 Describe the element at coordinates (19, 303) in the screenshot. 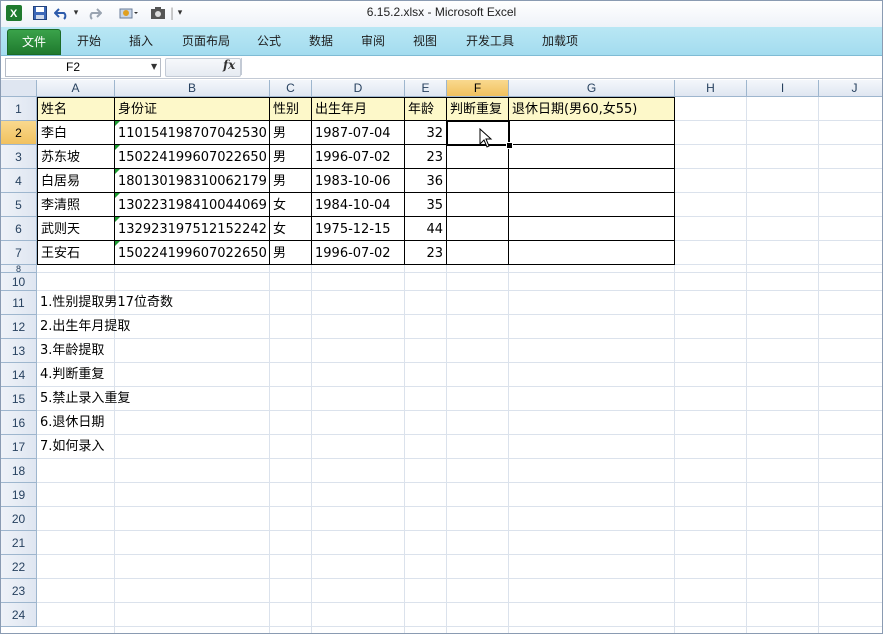

I see `row-header-11: 11` at that location.